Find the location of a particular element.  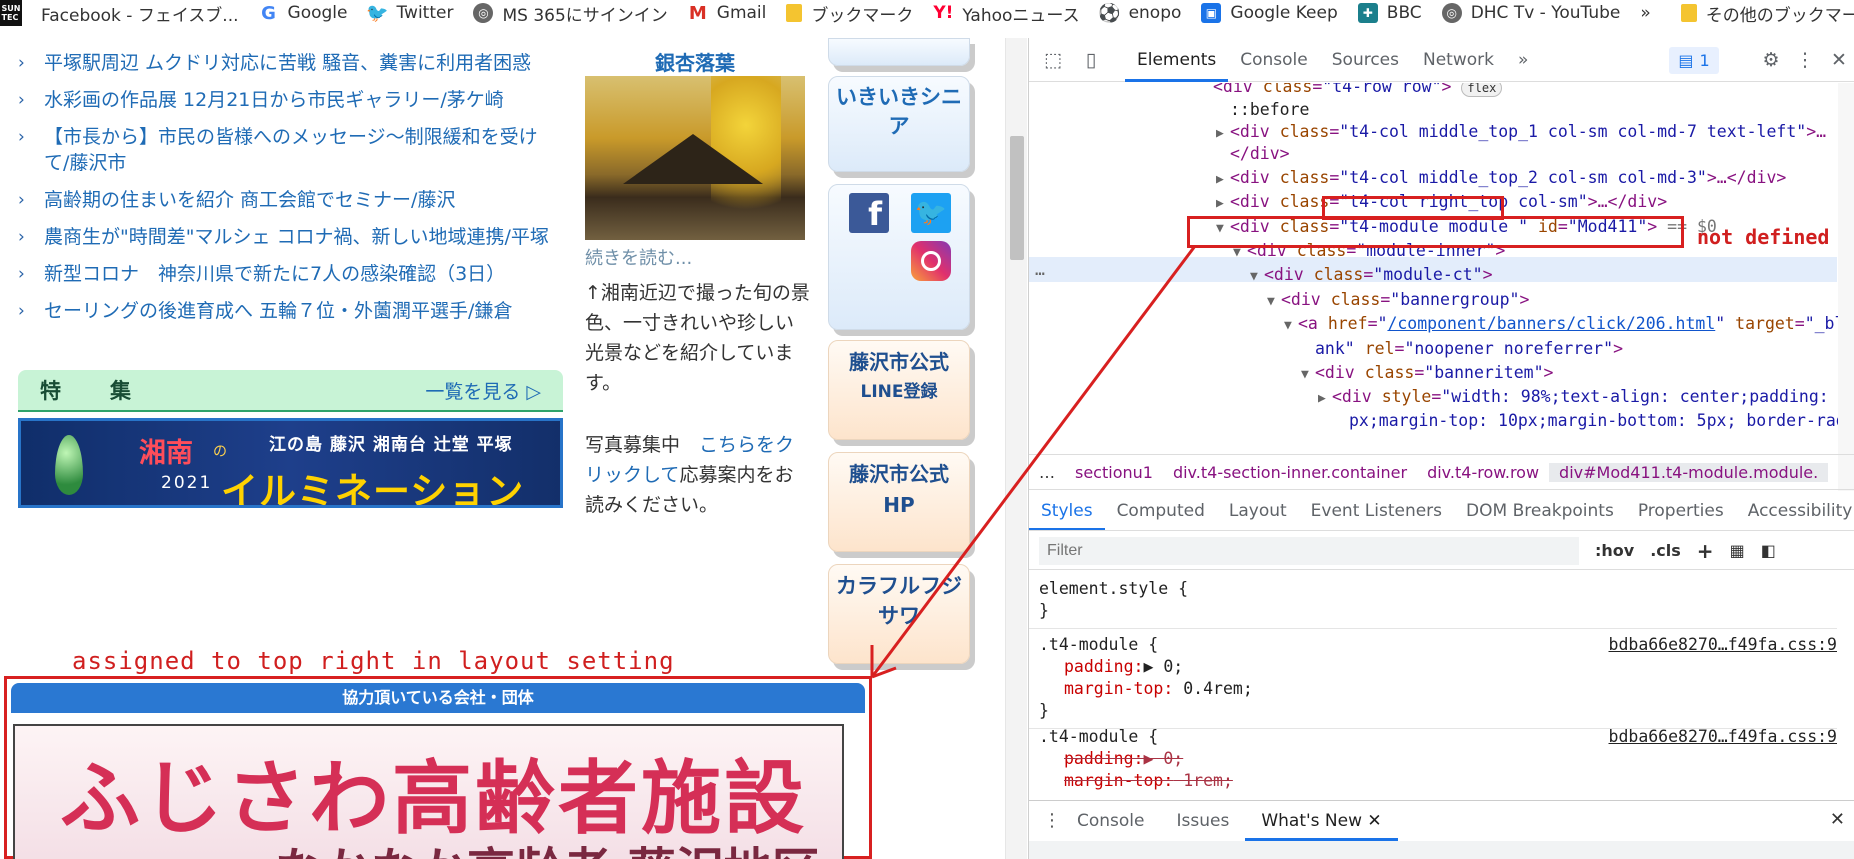

tab-computed: Computed is located at coordinates (1161, 510).